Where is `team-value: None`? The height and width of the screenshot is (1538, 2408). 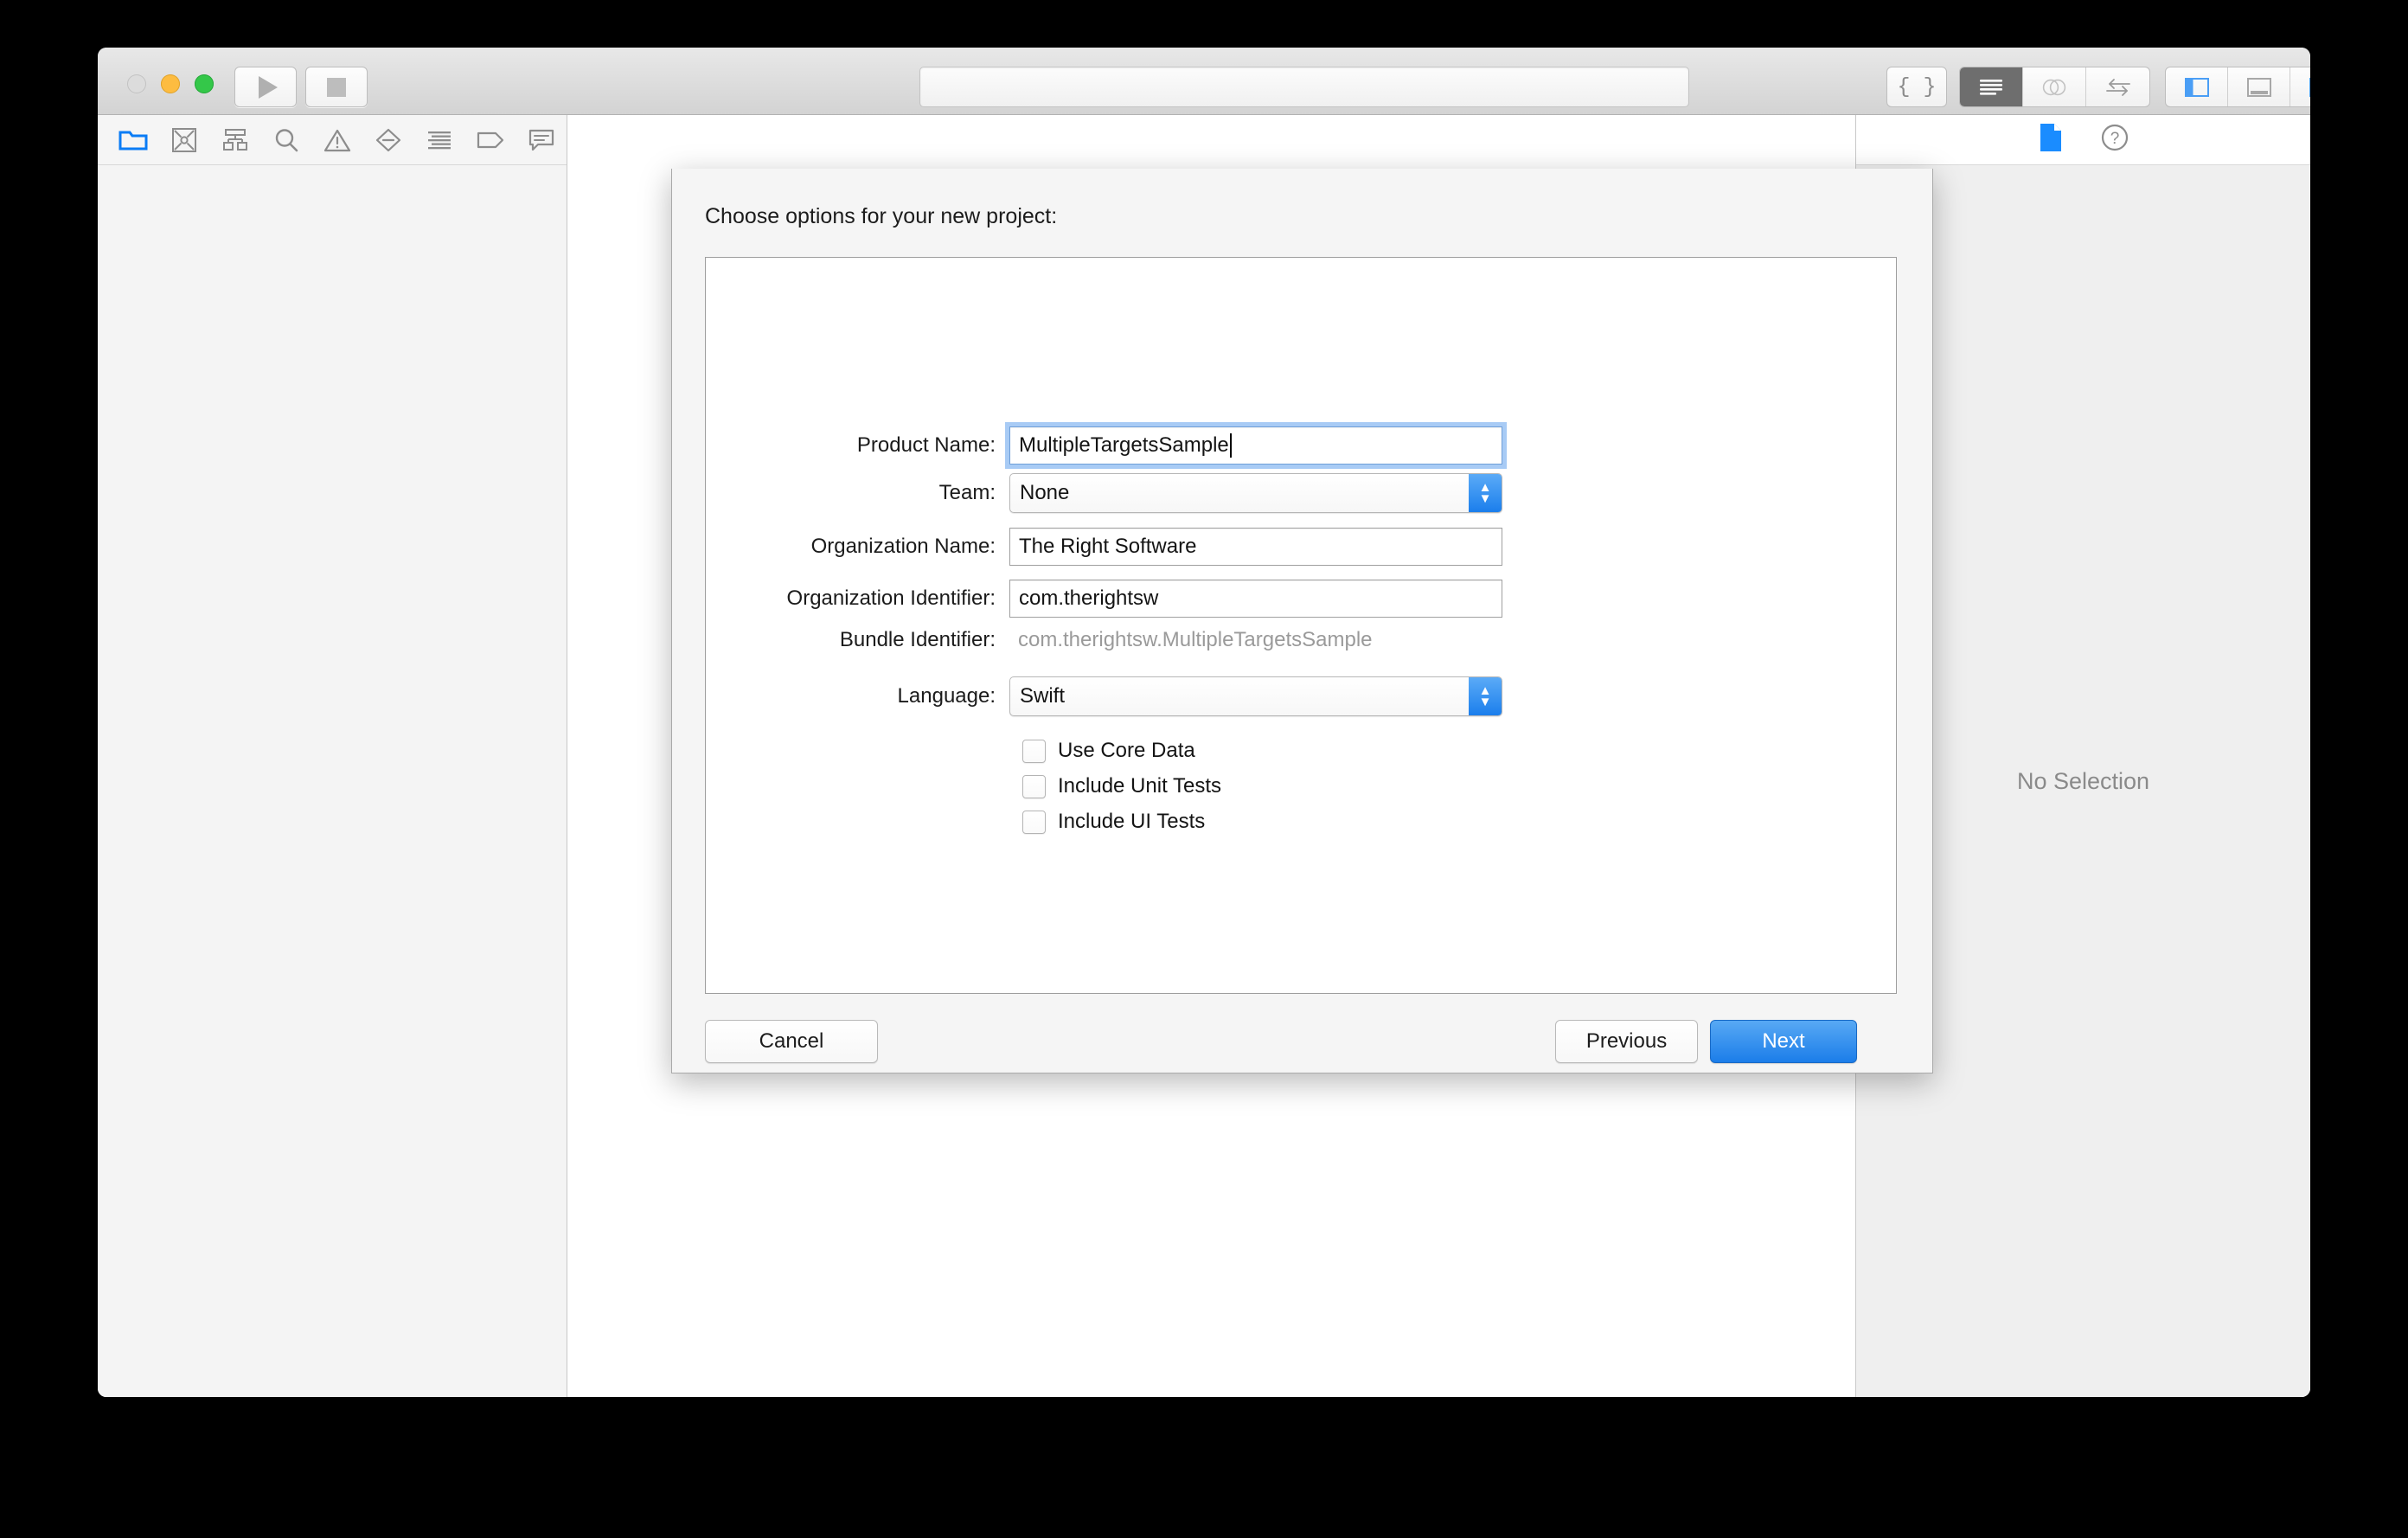
team-value: None is located at coordinates (1045, 492).